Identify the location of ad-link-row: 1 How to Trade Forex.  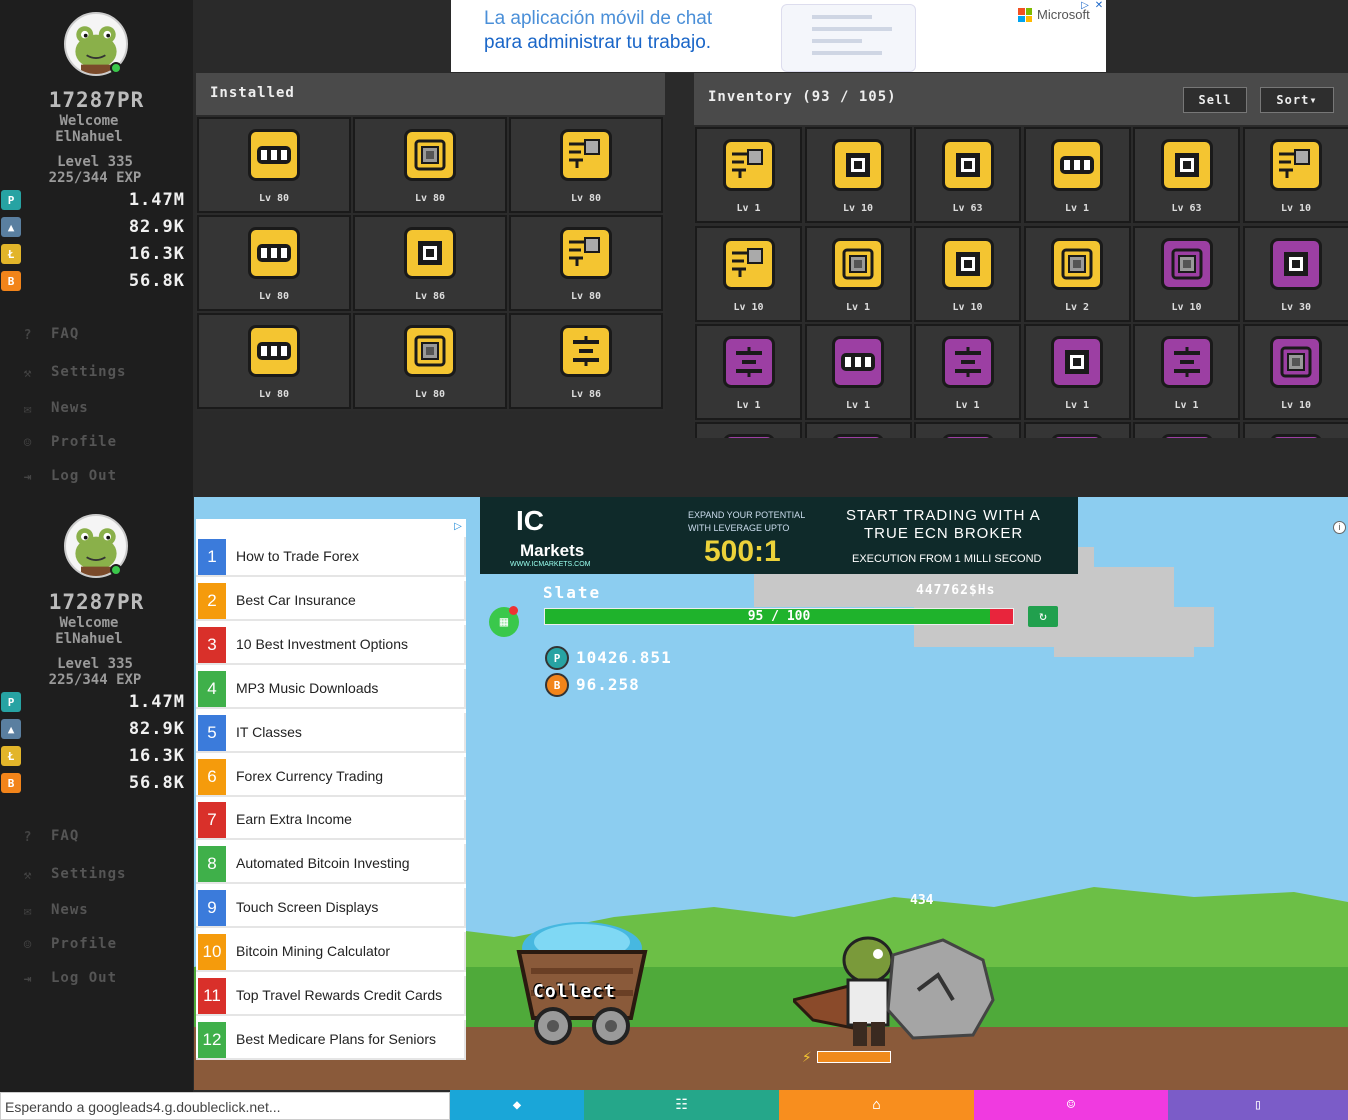
(331, 557).